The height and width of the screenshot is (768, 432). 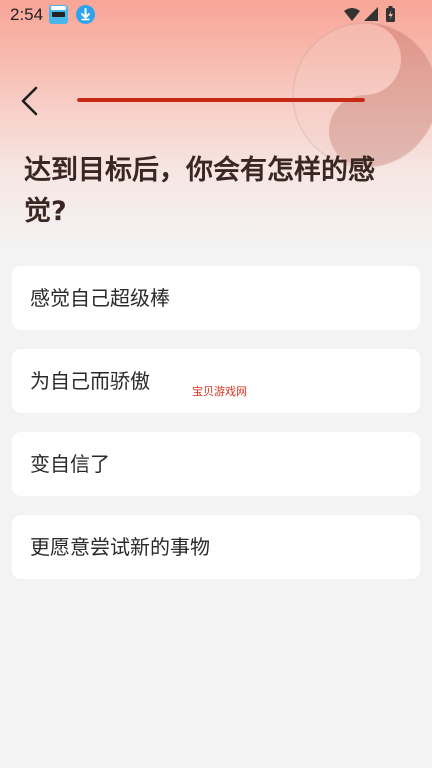 What do you see at coordinates (100, 298) in the screenshot?
I see `answer-option-label: 感觉自己超级棒` at bounding box center [100, 298].